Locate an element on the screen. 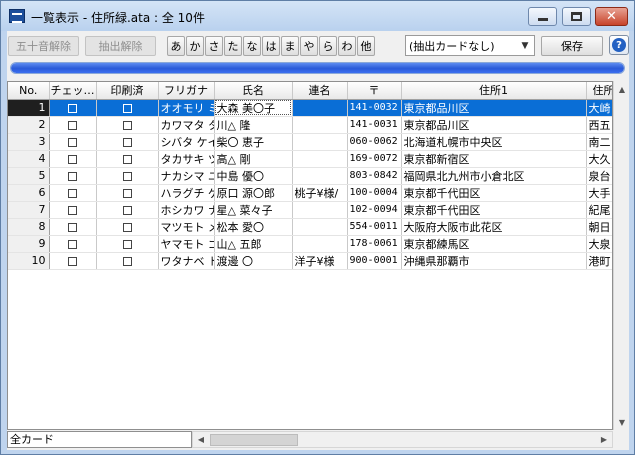 Image resolution: width=635 pixels, height=455 pixels. table-row: 7 ホシカワ ナ星△ 菜々子 102-0094 東京都千代田区 紀尾 is located at coordinates (310, 210).